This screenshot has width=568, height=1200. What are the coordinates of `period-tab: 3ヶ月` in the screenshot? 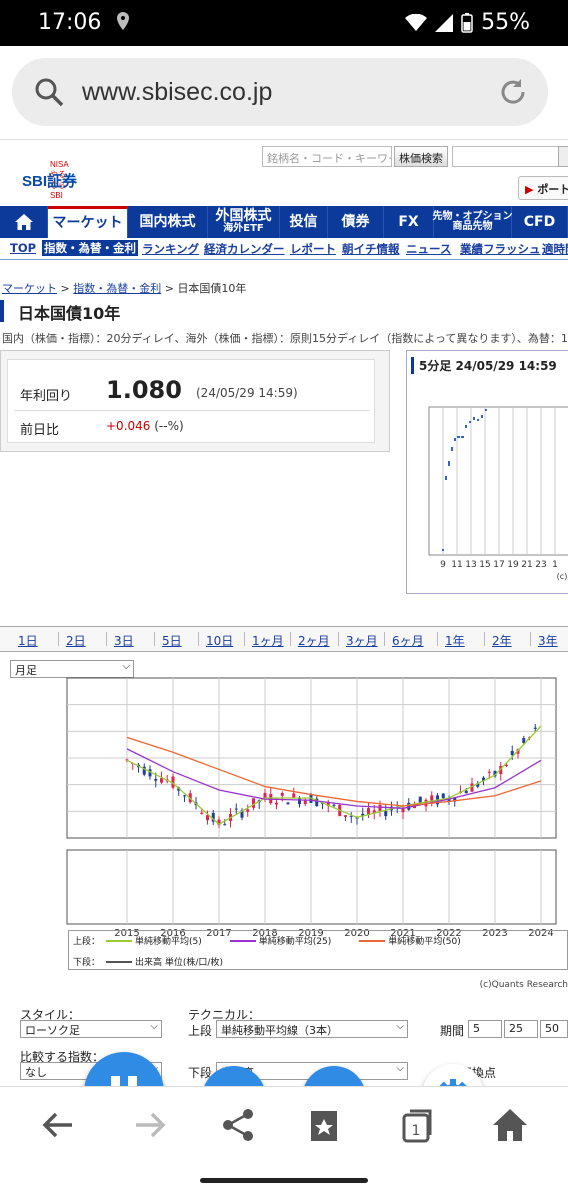 It's located at (362, 640).